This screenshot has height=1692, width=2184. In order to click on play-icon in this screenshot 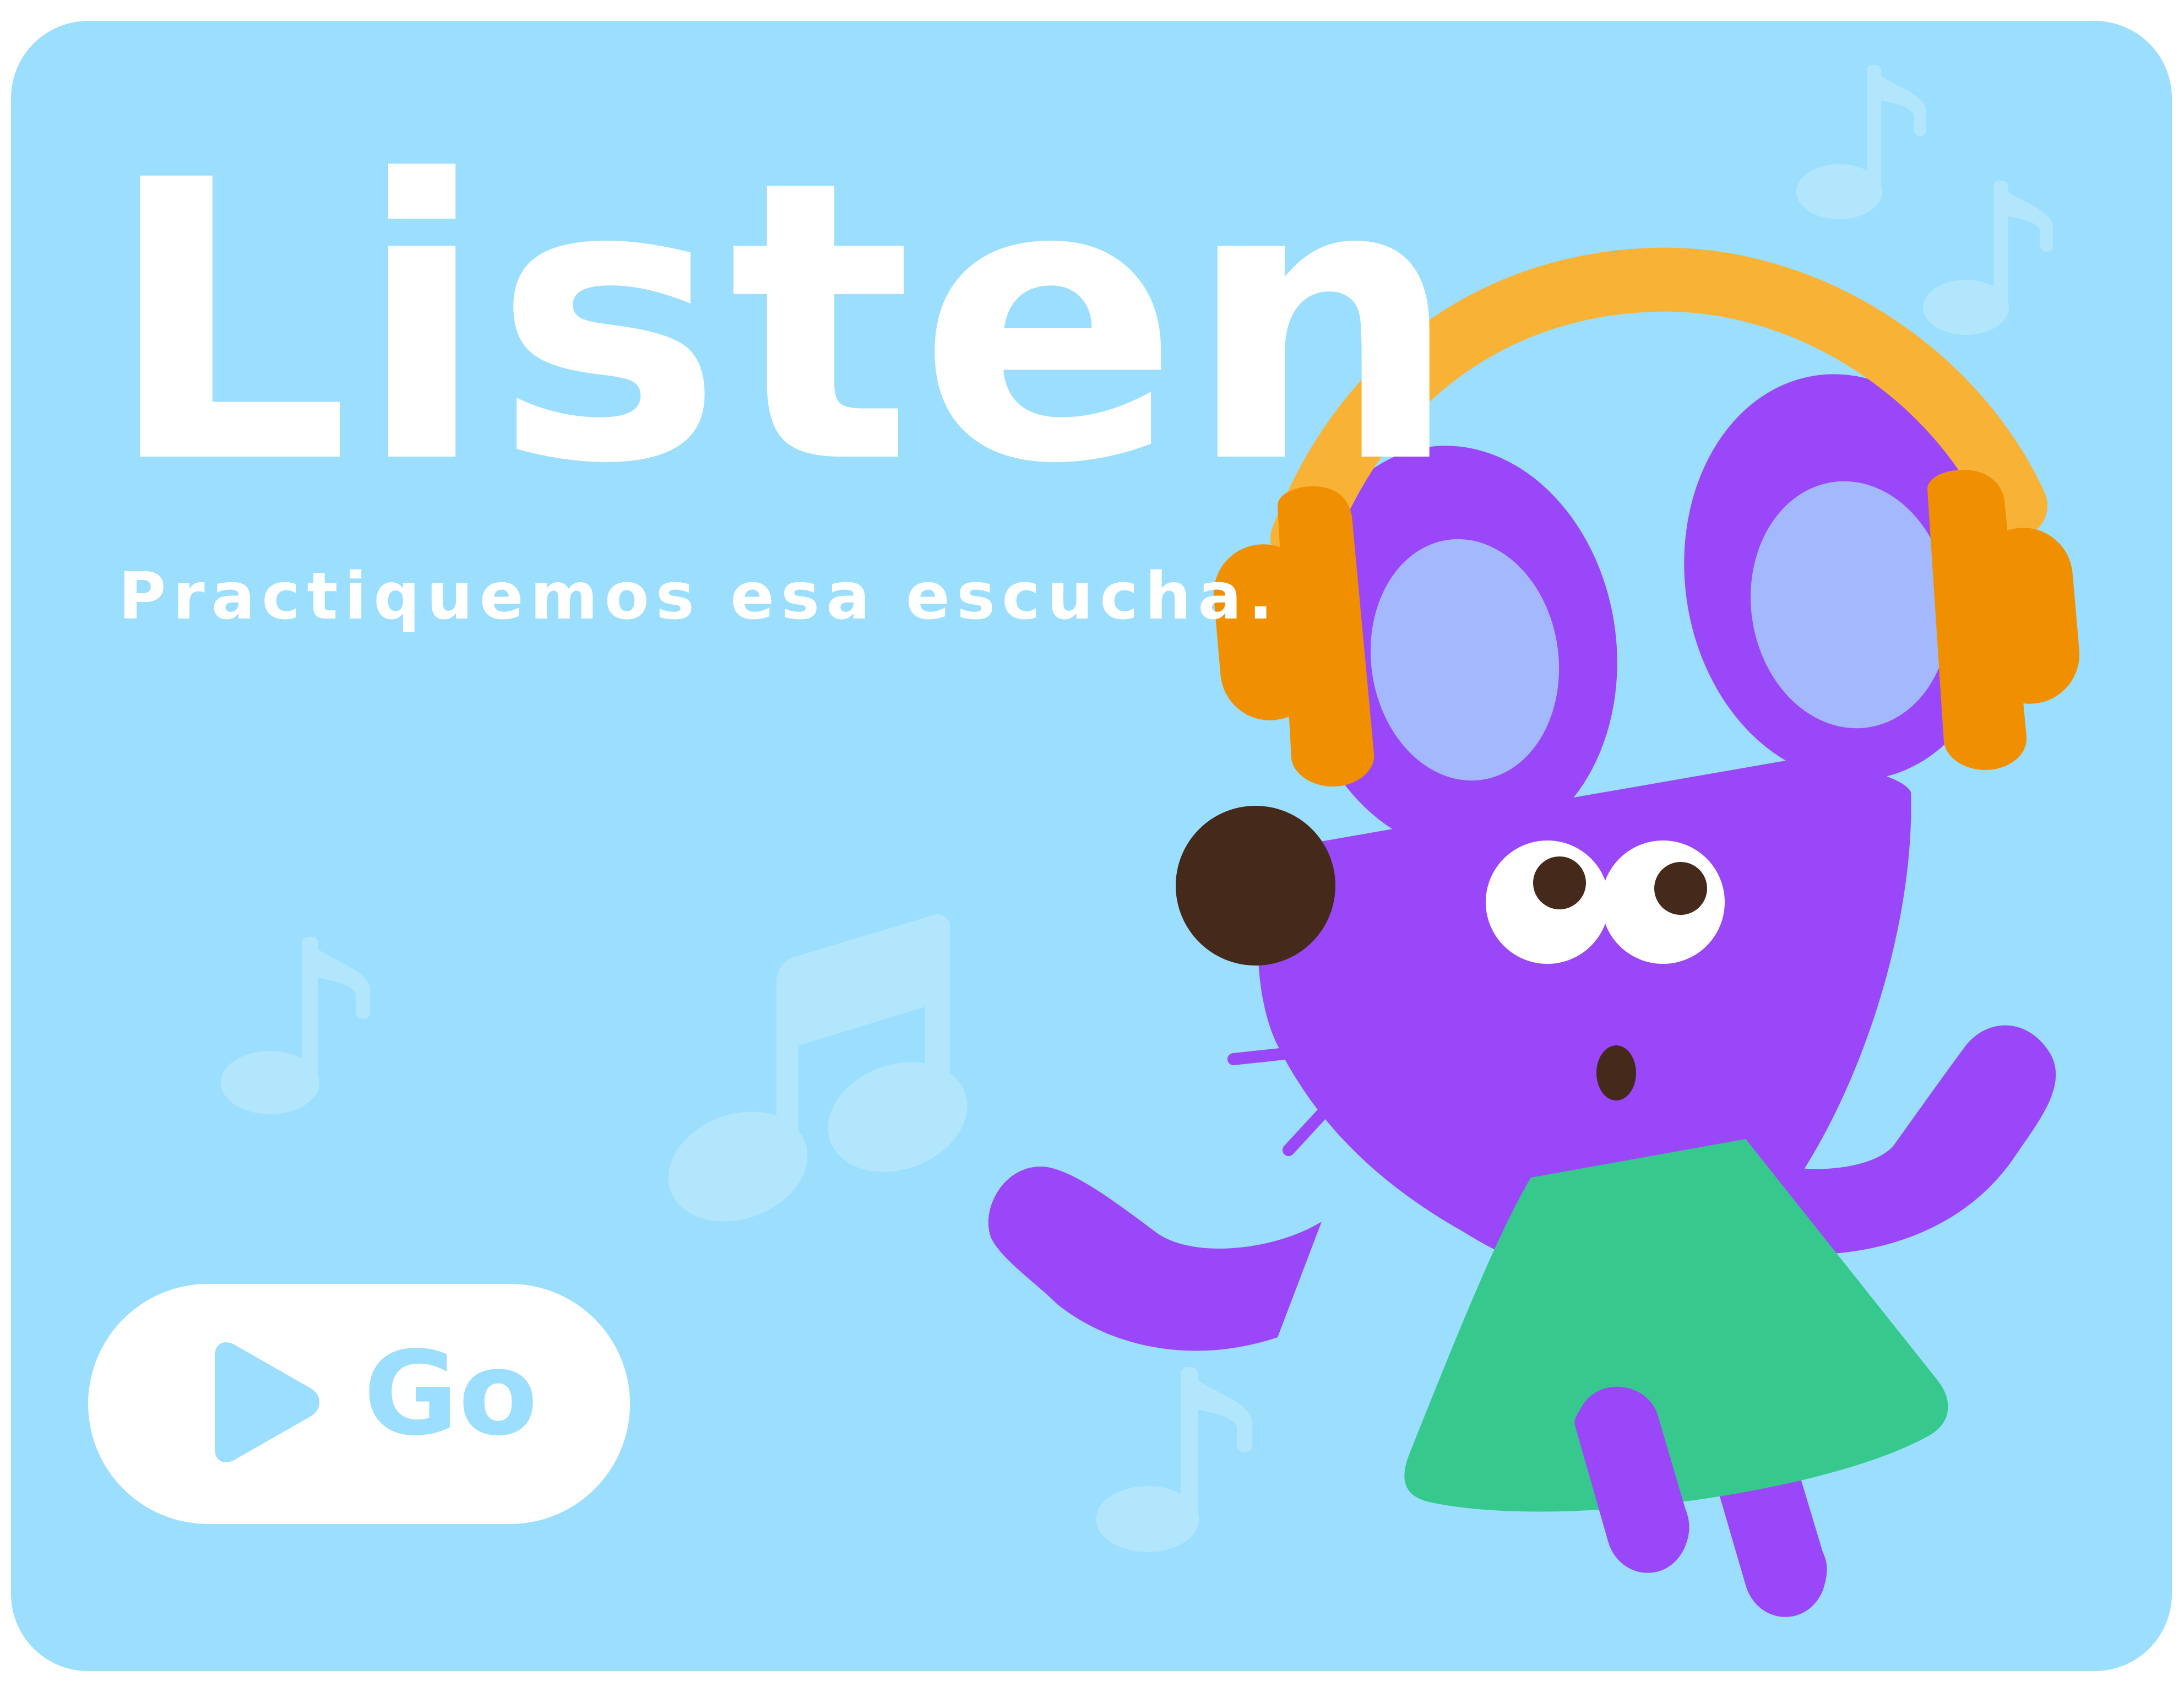, I will do `click(267, 1402)`.